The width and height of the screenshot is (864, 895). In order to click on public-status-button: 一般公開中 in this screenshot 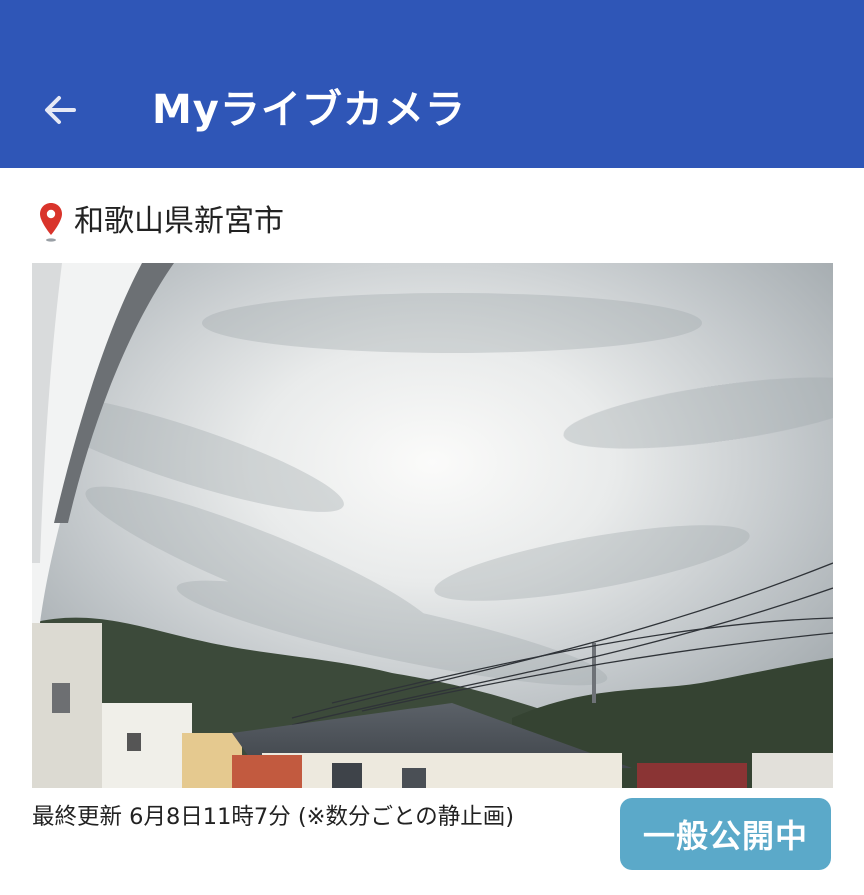, I will do `click(725, 834)`.